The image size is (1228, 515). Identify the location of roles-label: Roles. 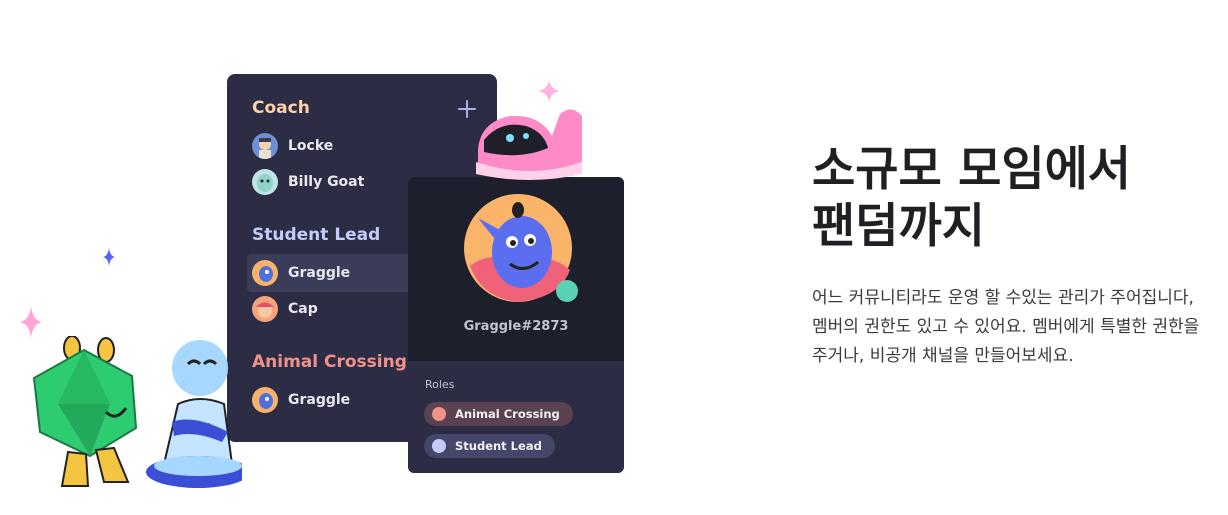
(440, 384).